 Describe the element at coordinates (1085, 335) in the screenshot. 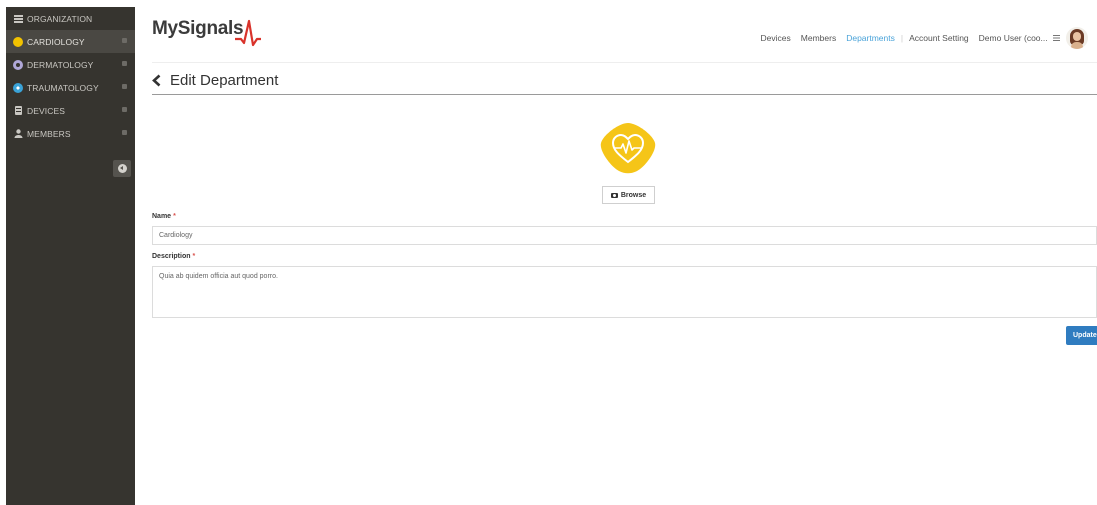

I see `update-label: Update` at that location.